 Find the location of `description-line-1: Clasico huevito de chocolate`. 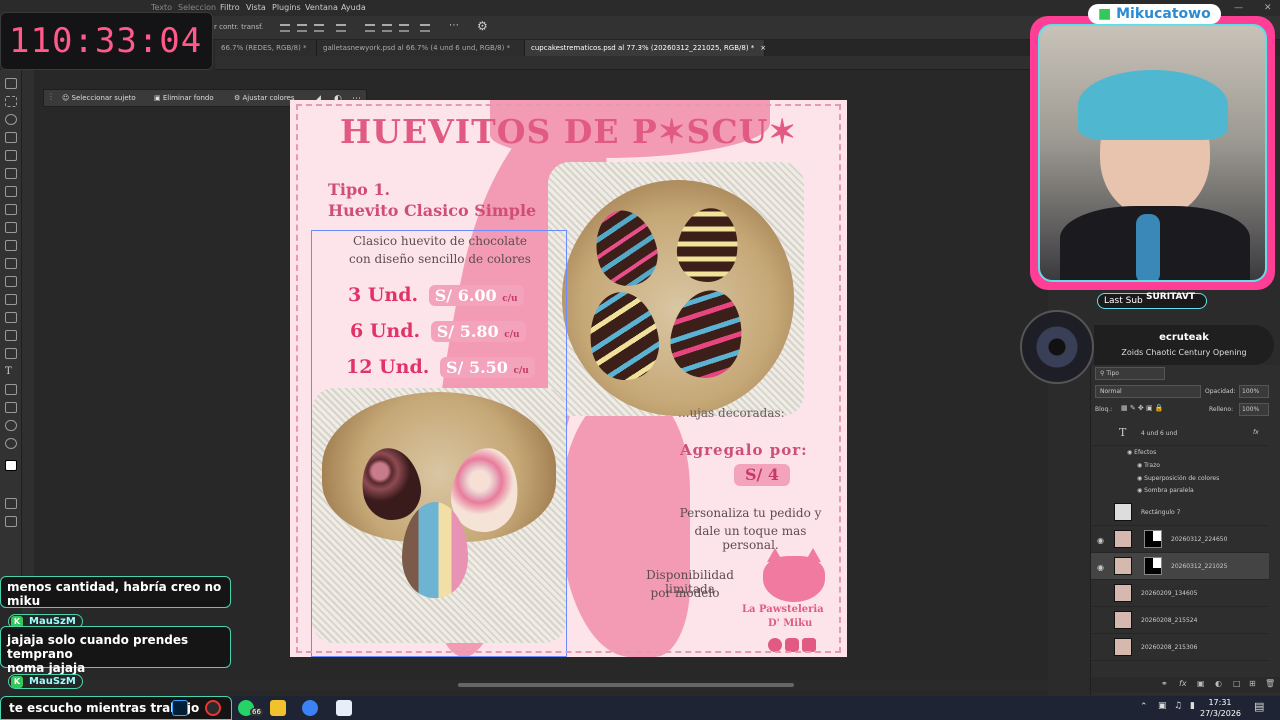

description-line-1: Clasico huevito de chocolate is located at coordinates (440, 241).